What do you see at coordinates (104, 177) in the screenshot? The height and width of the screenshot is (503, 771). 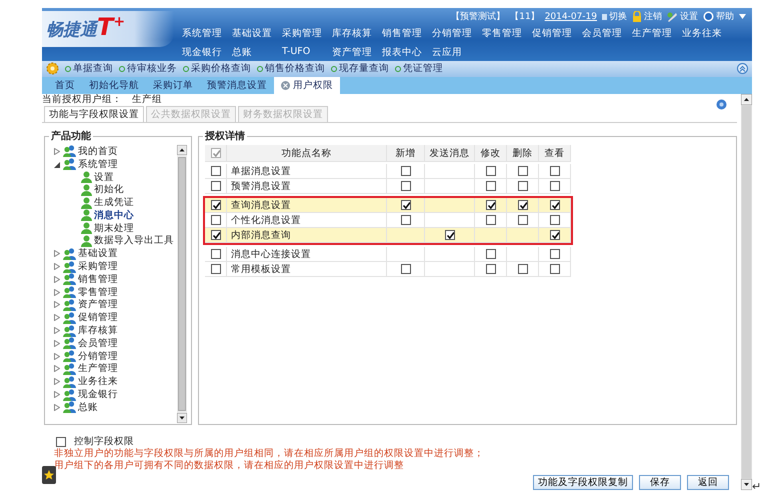 I see `tree-item: 设置` at bounding box center [104, 177].